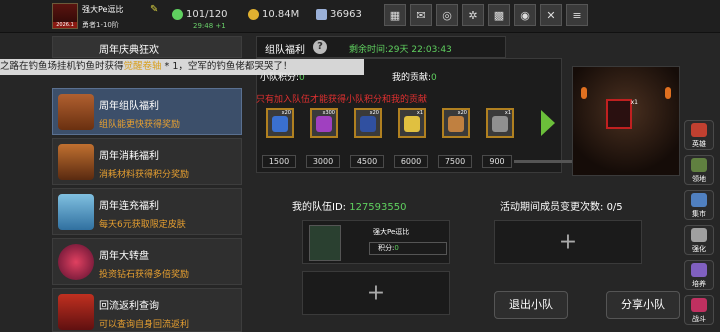  Describe the element at coordinates (349, 207) in the screenshot. I see `team-id: 我的队伍ID: 127593550` at that location.